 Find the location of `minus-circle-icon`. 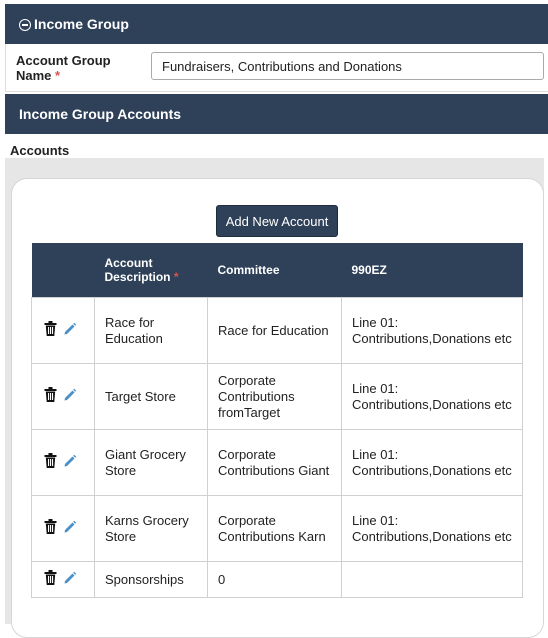

minus-circle-icon is located at coordinates (25, 25).